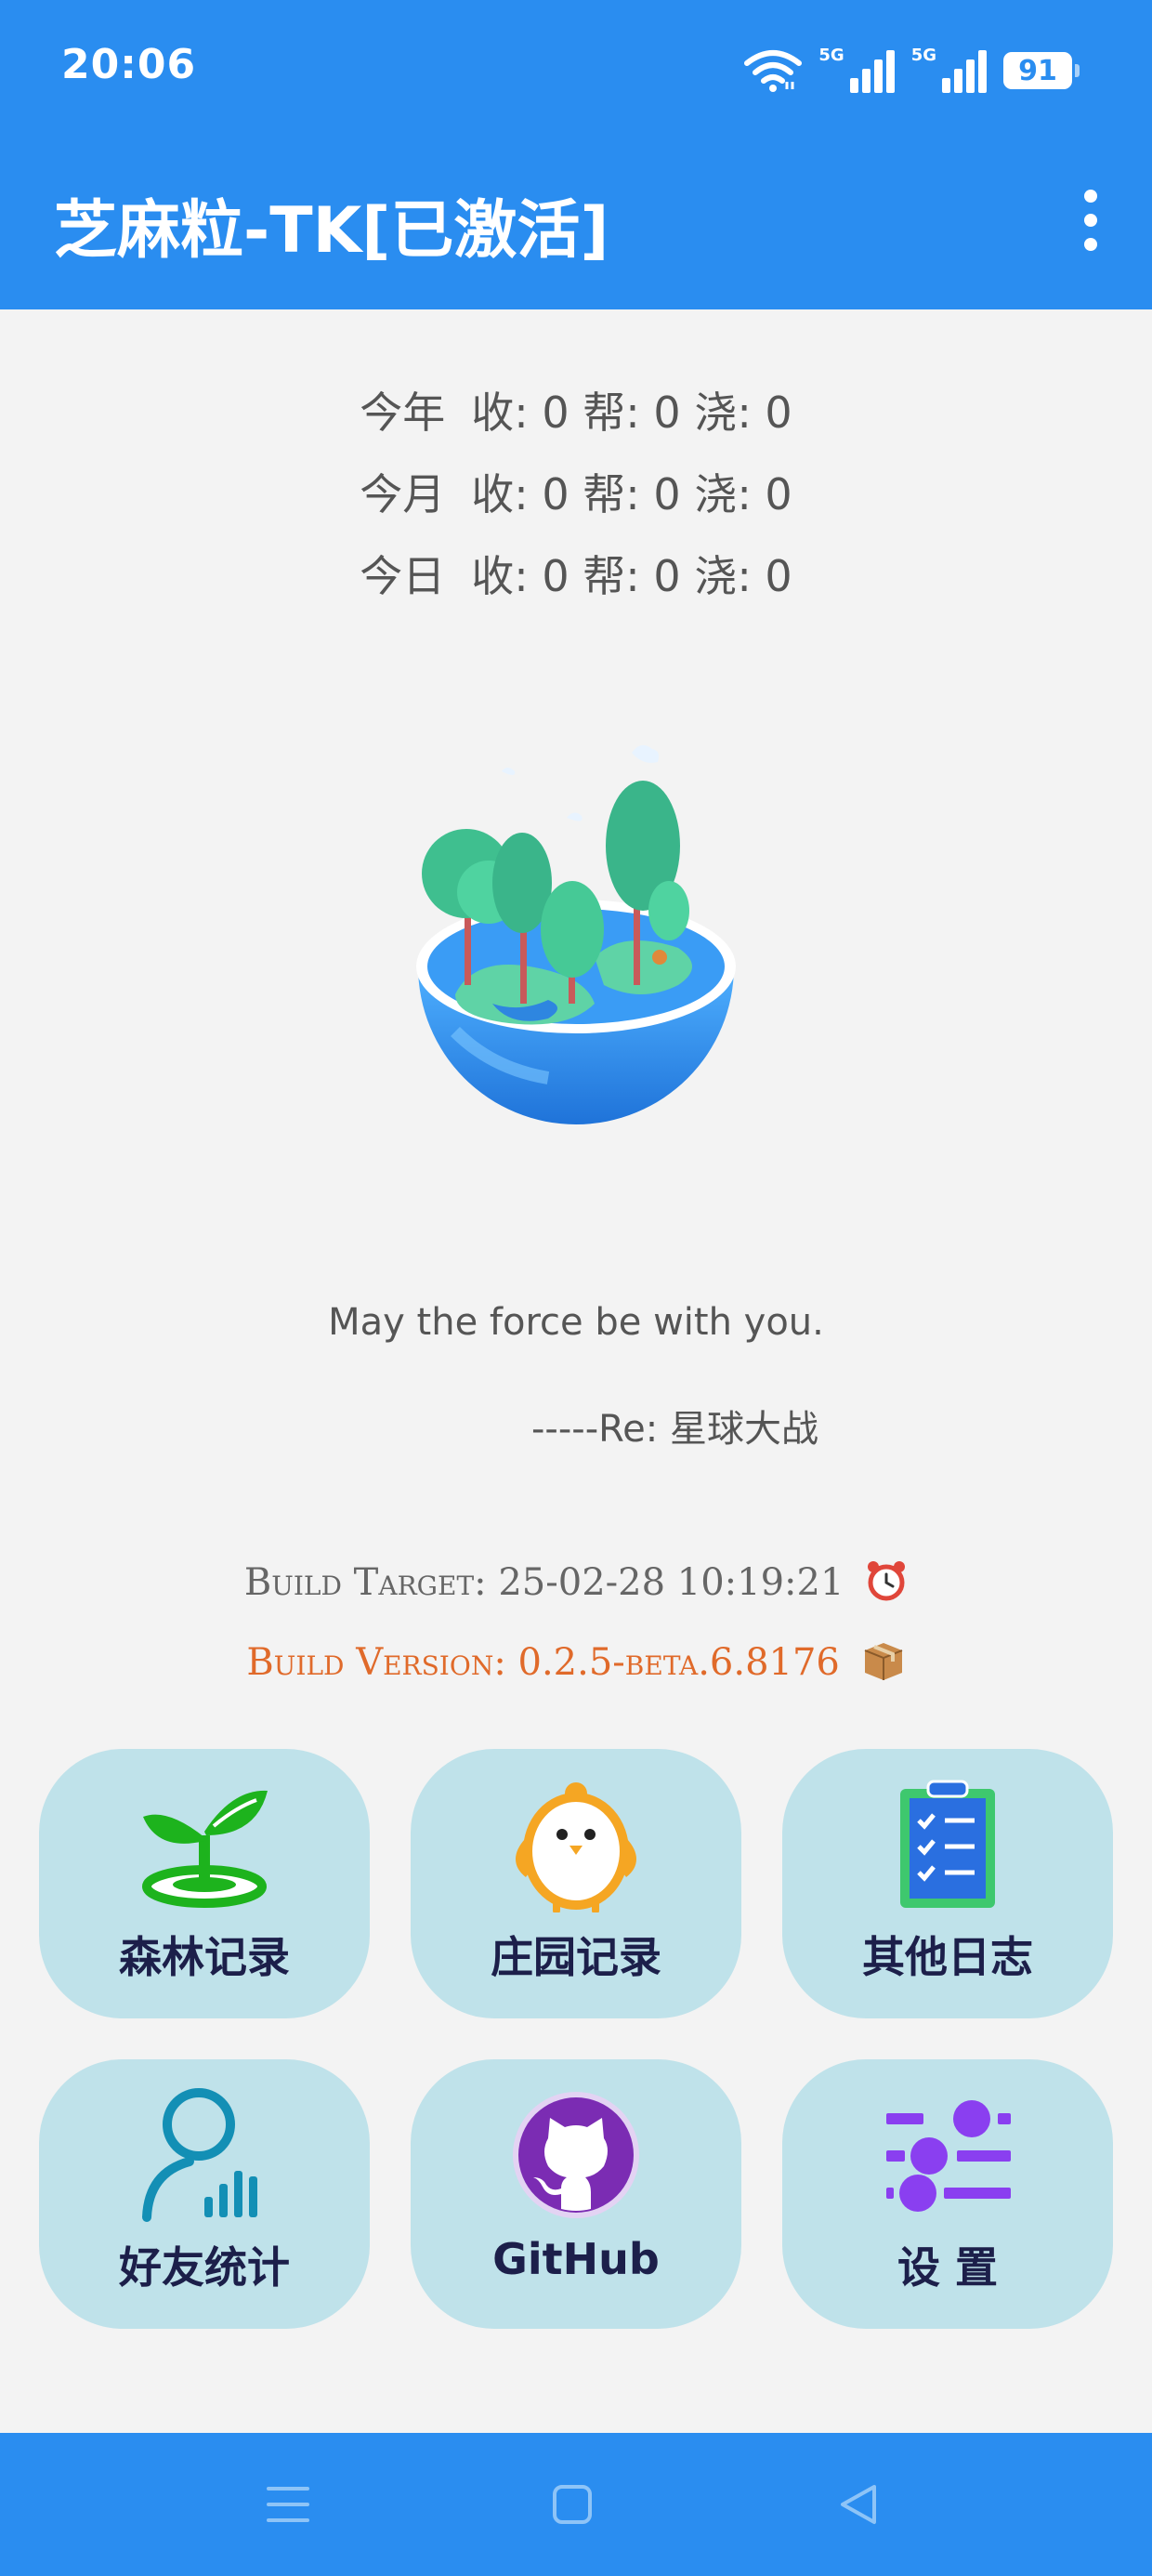 This screenshot has width=1152, height=2576. What do you see at coordinates (947, 2267) in the screenshot?
I see `tile-label: 设 置` at bounding box center [947, 2267].